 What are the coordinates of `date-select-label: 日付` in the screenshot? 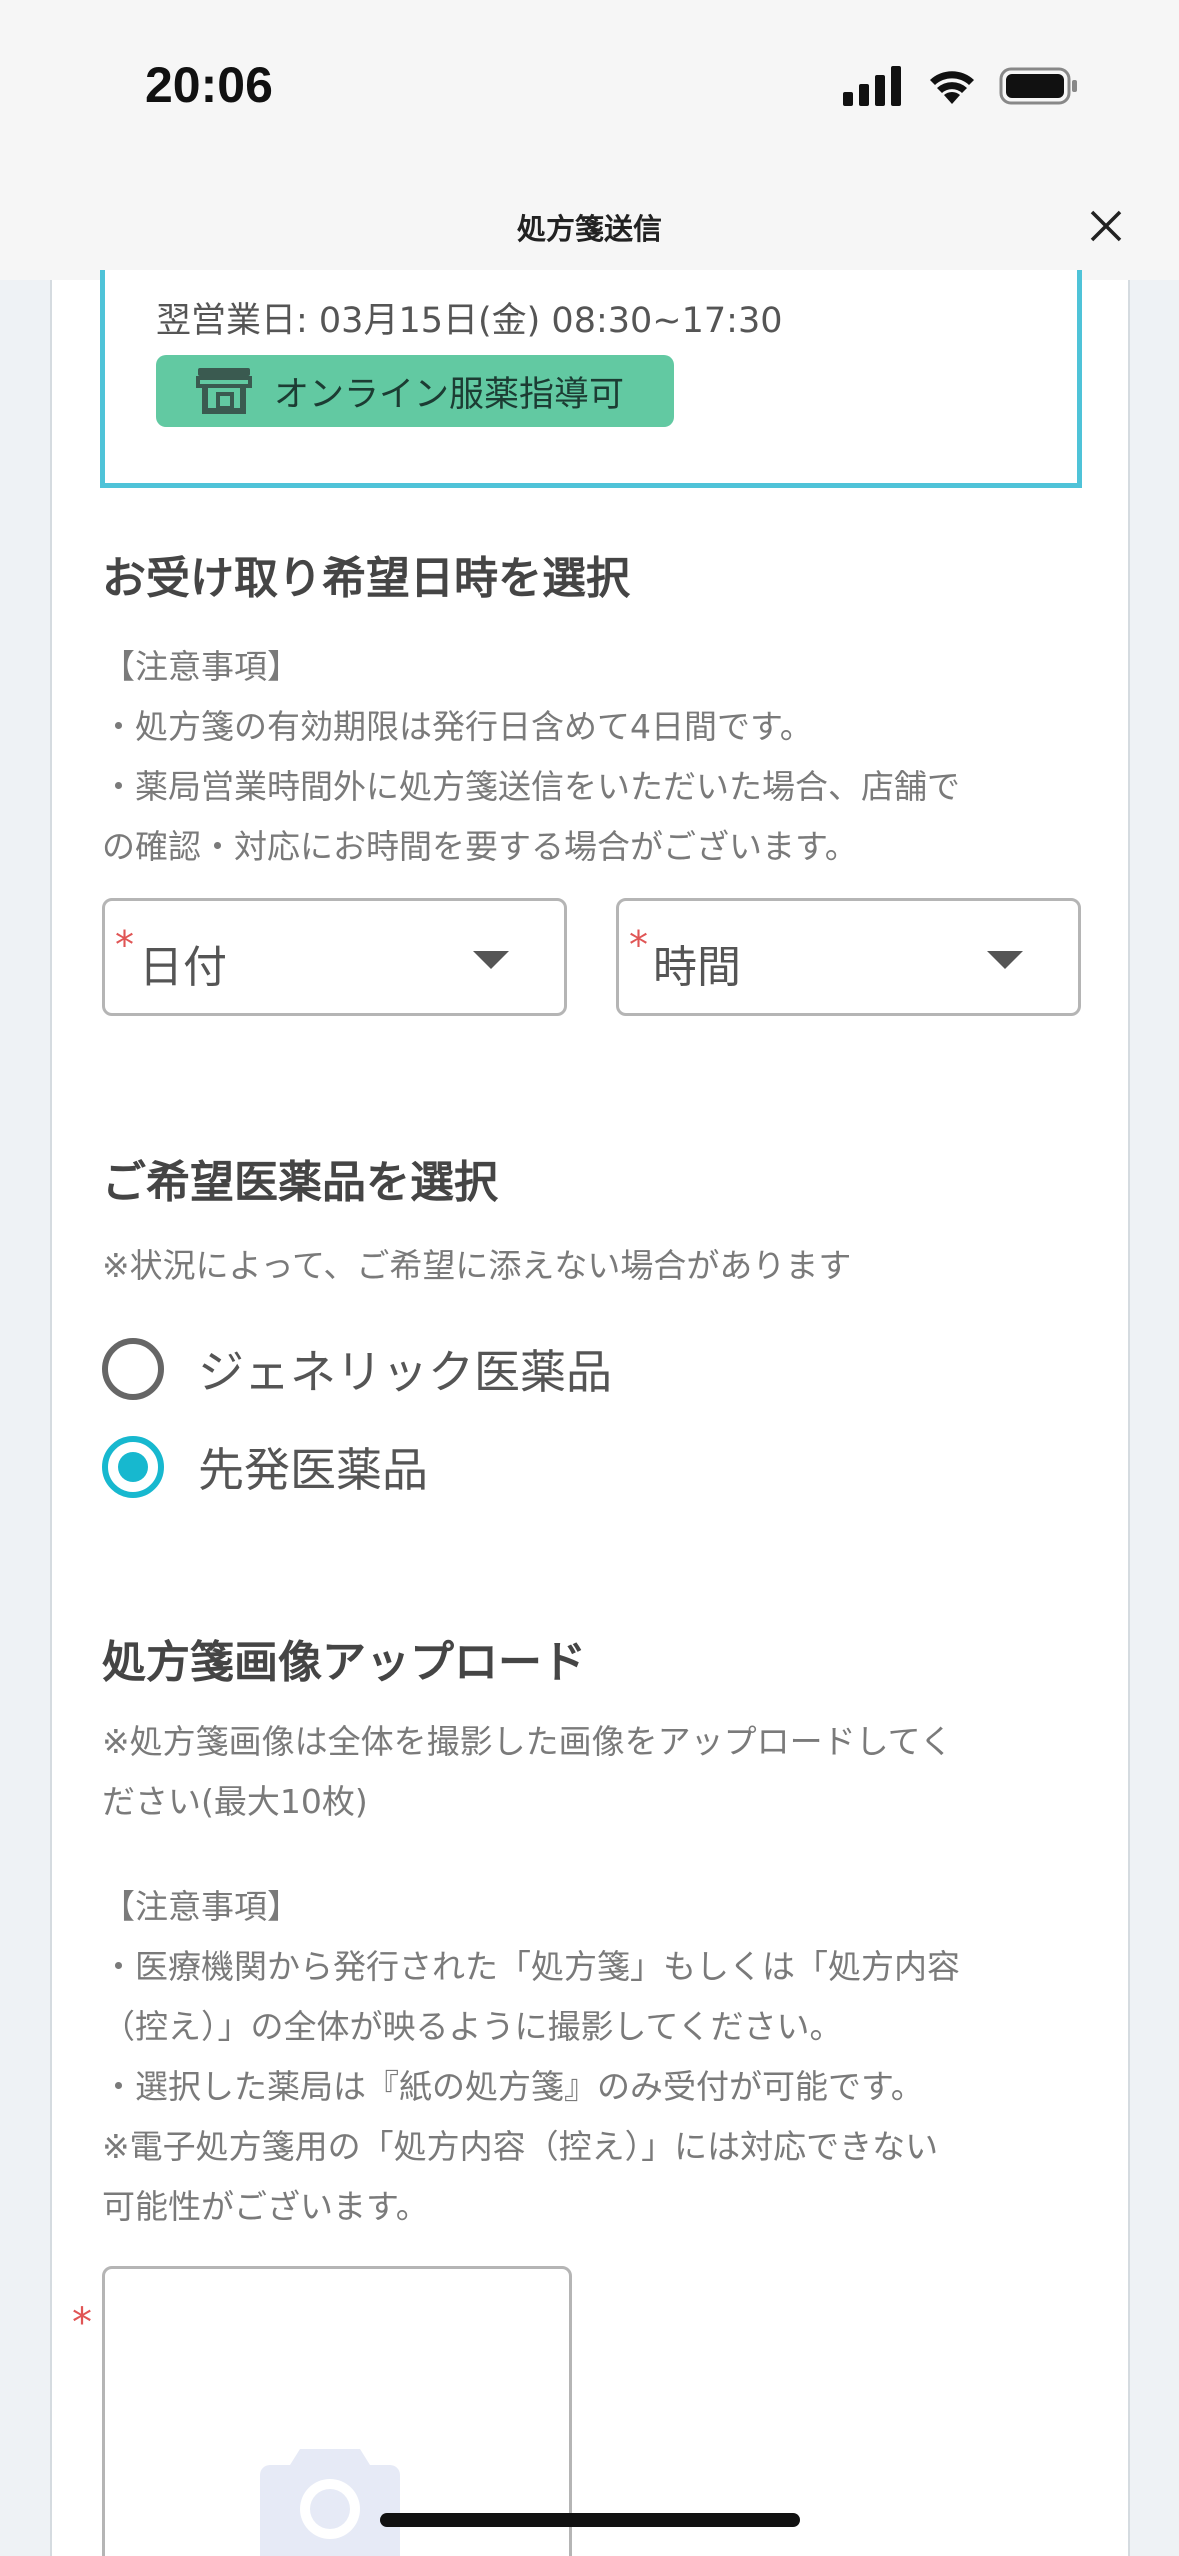 It's located at (183, 967).